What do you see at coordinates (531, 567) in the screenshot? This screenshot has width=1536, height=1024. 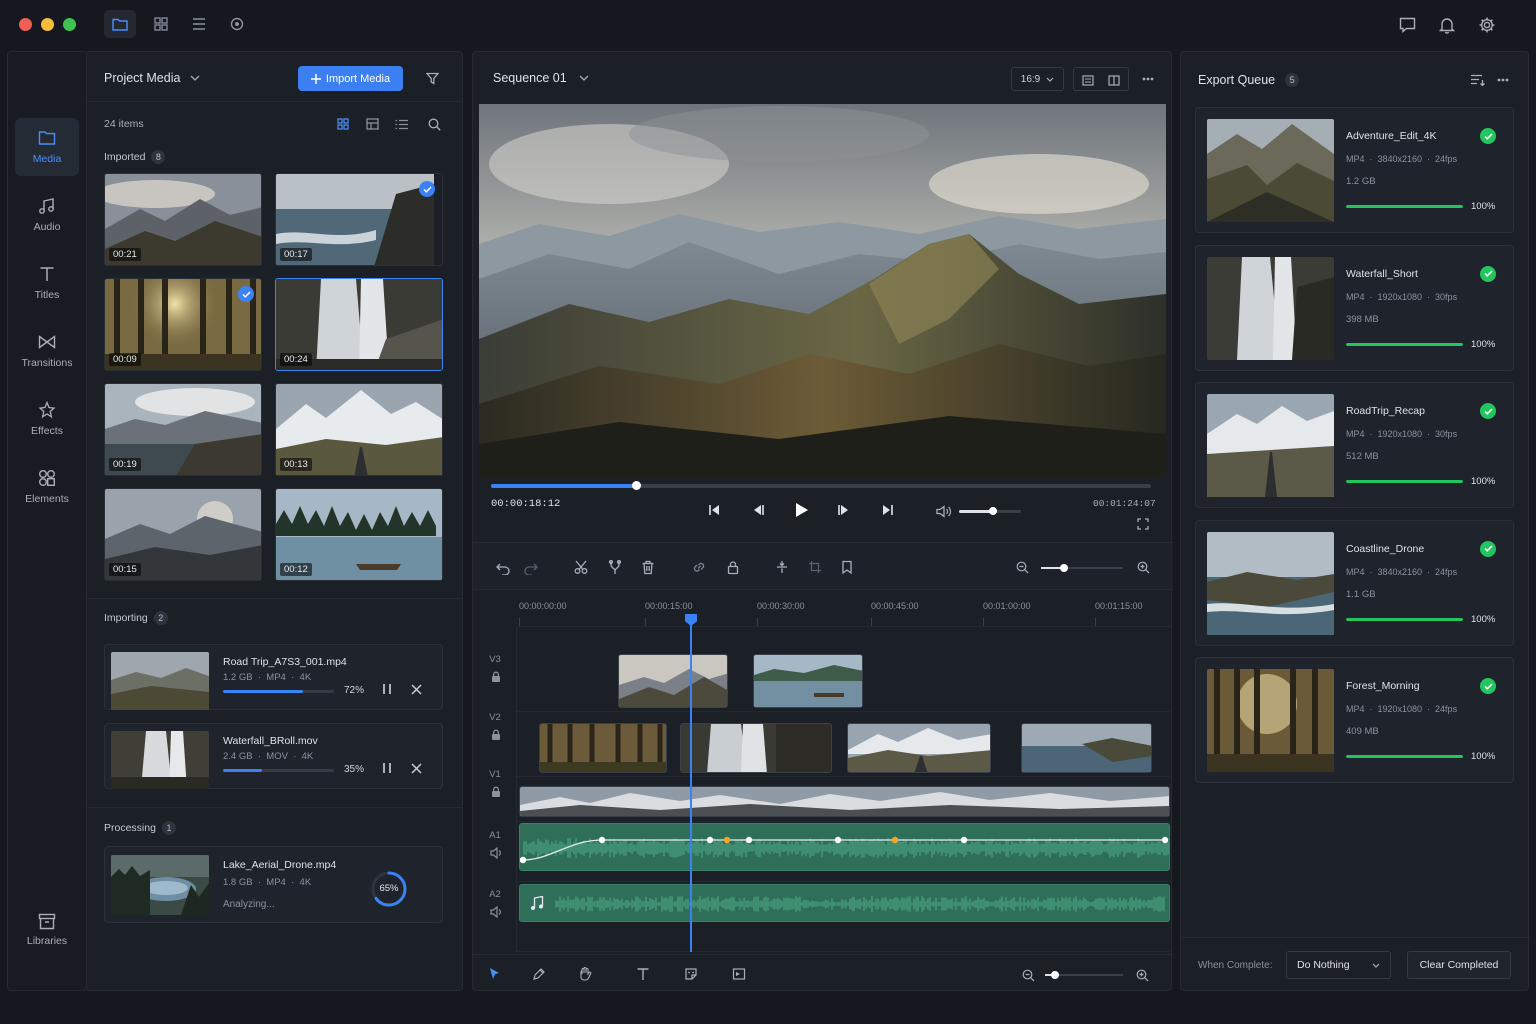 I see `redo-button` at bounding box center [531, 567].